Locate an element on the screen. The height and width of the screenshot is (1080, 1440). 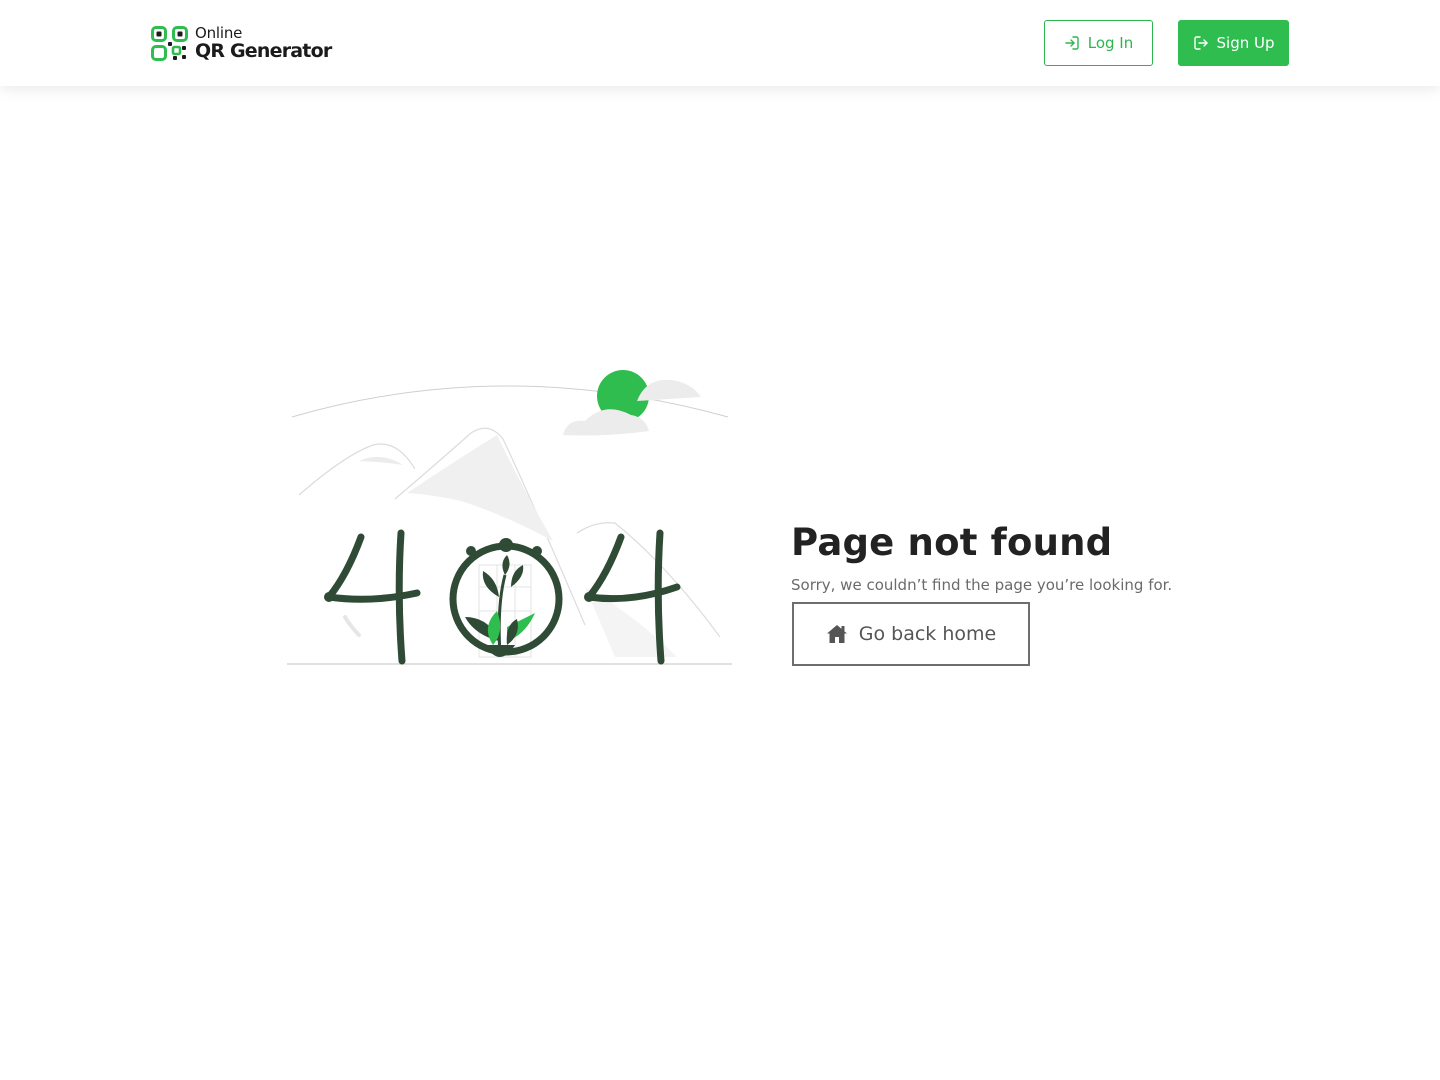
signup-button: Sign Up is located at coordinates (1233, 43).